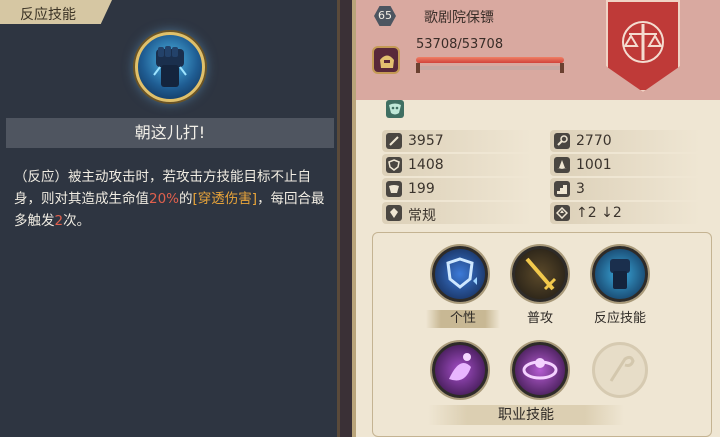 This screenshot has height=437, width=720. What do you see at coordinates (625, 141) in the screenshot?
I see `stat-magic-attack: 2770` at bounding box center [625, 141].